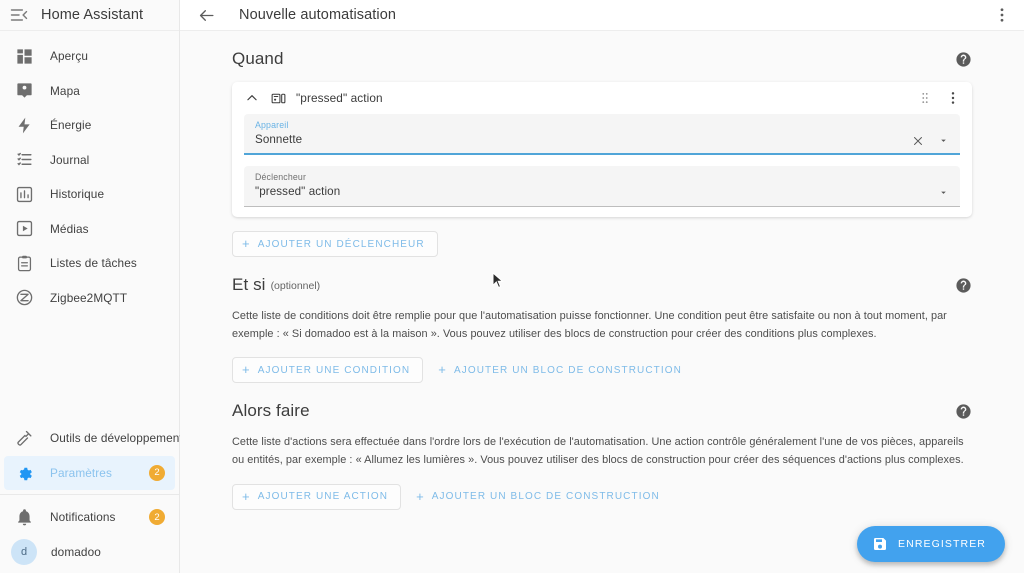 This screenshot has height=573, width=1024. Describe the element at coordinates (24, 56) in the screenshot. I see `view-dashboard-icon` at that location.